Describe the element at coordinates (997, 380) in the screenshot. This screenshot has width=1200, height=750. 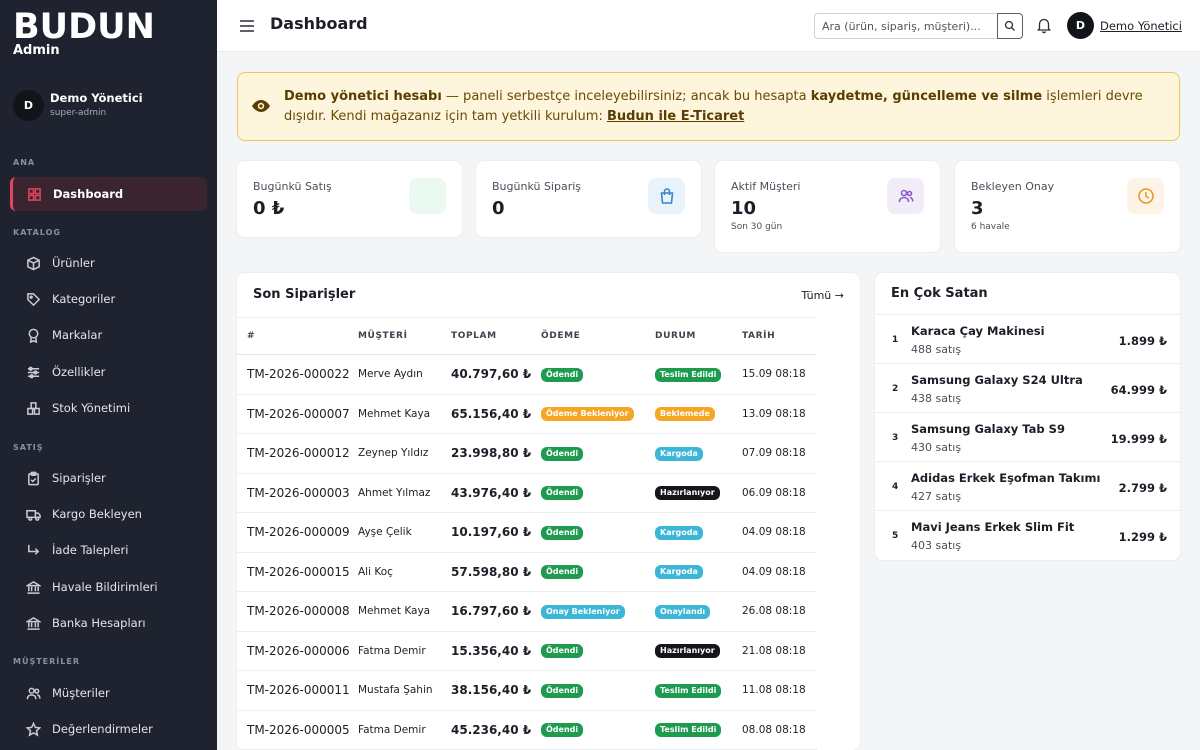
I see `product-name: Samsung Galaxy S24 Ultra` at that location.